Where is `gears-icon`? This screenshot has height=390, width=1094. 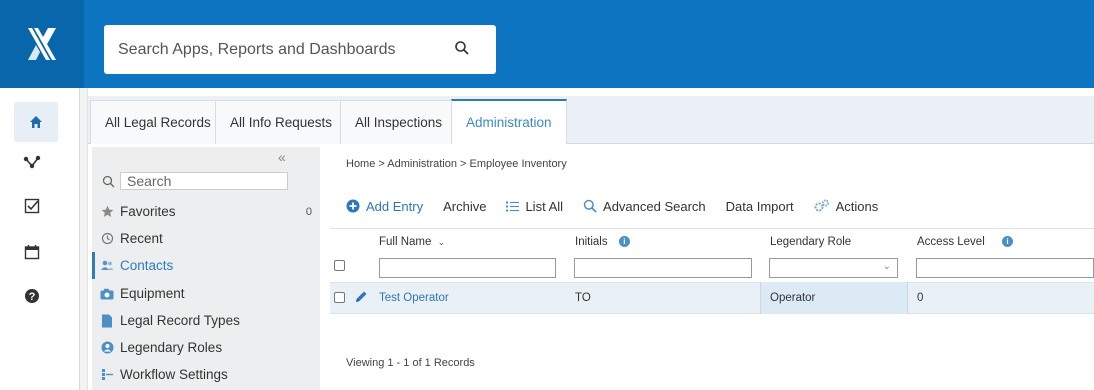
gears-icon is located at coordinates (822, 206).